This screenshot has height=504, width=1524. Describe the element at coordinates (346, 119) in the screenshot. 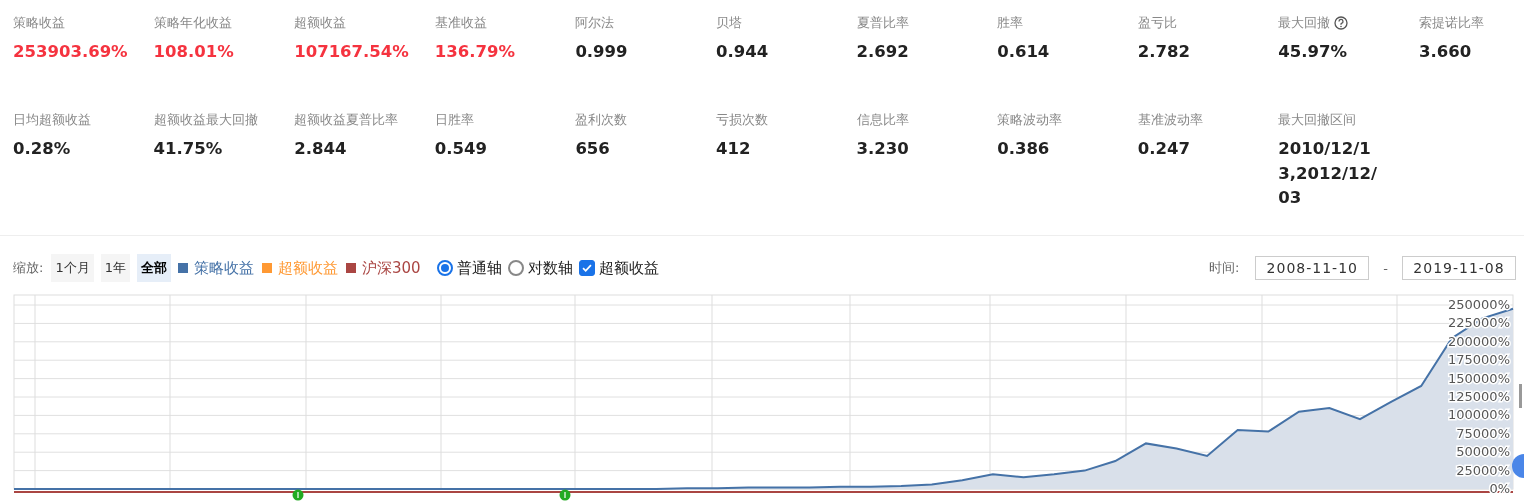

I see `stat-label: 超额收益夏普比率` at that location.